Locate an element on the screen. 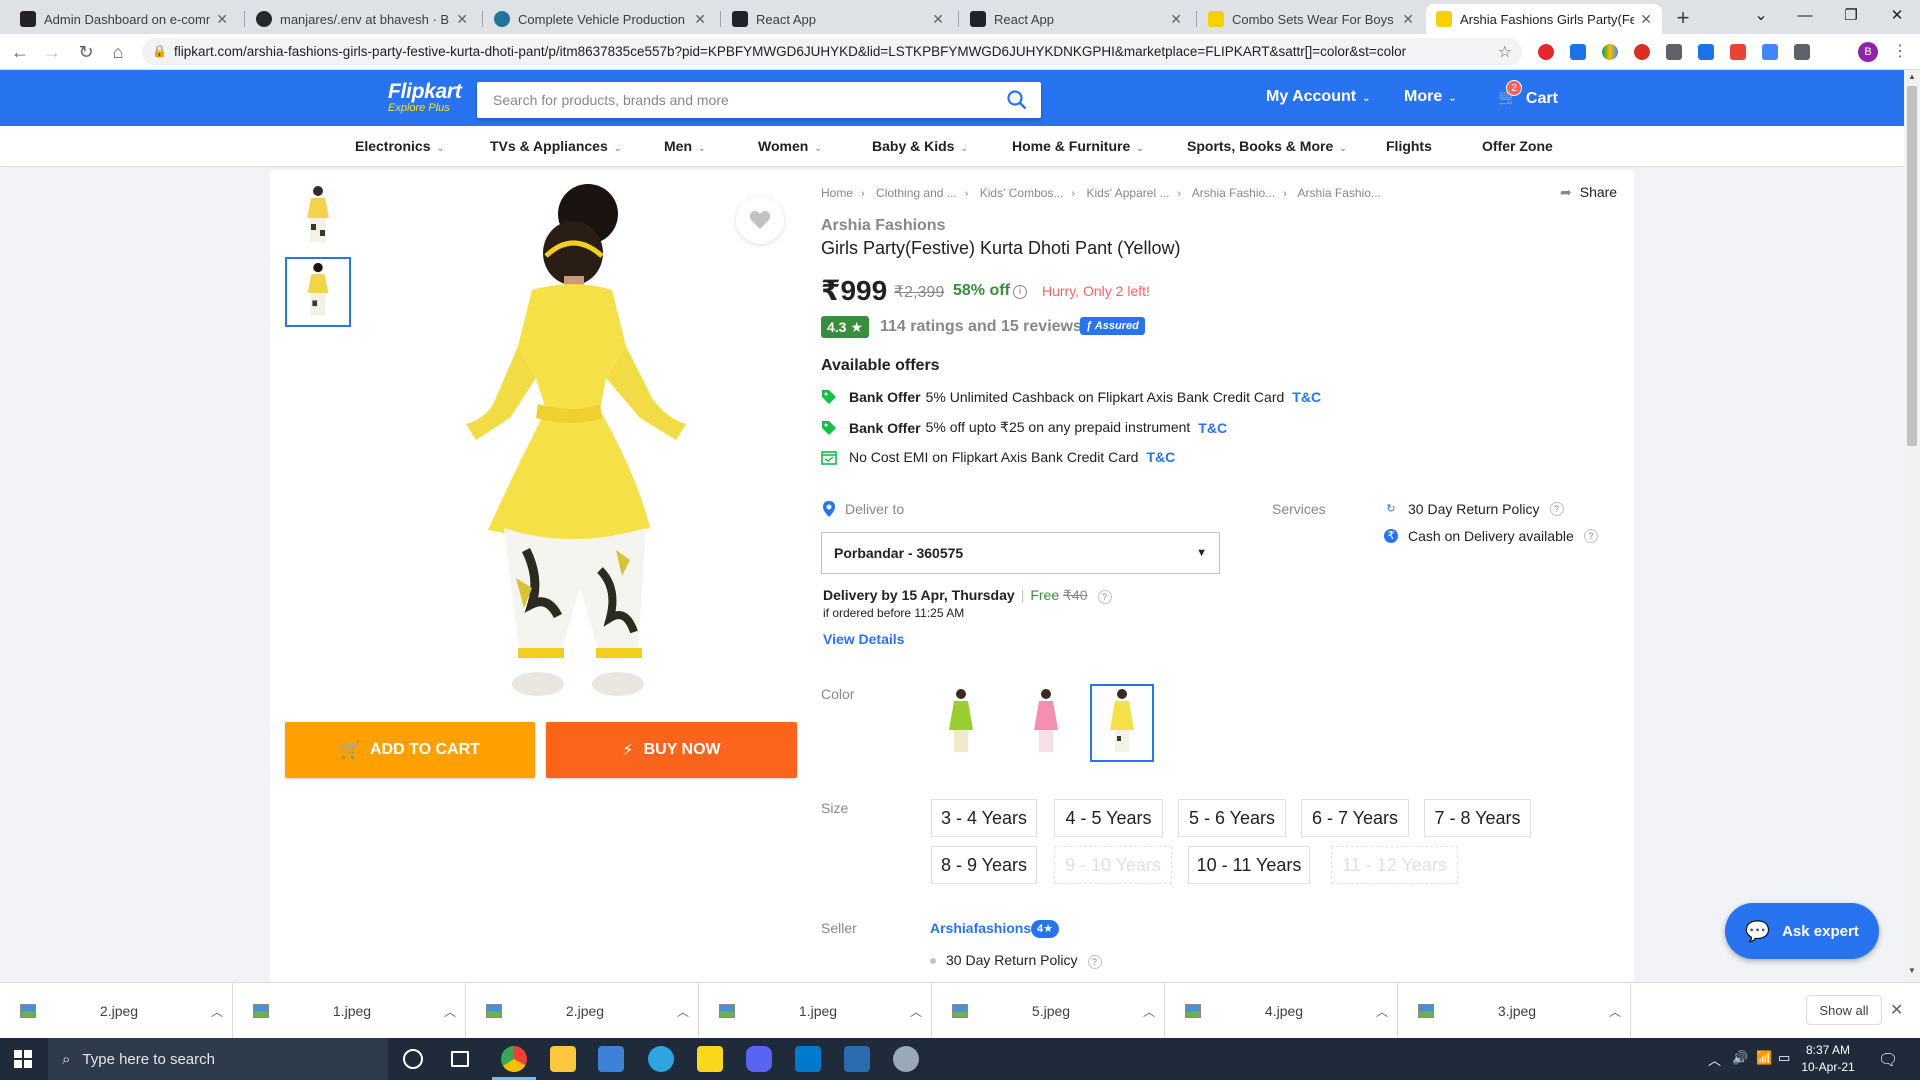  bookmark-star-icon: ☆ is located at coordinates (1505, 52).